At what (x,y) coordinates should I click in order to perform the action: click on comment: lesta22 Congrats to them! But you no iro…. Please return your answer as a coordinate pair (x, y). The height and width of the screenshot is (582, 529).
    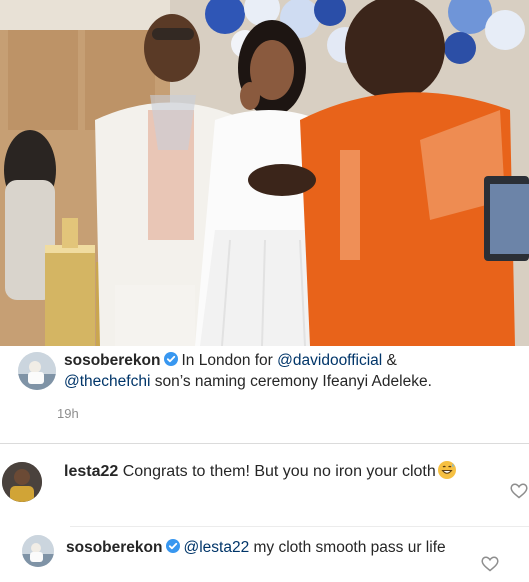
    Looking at the image, I should click on (274, 471).